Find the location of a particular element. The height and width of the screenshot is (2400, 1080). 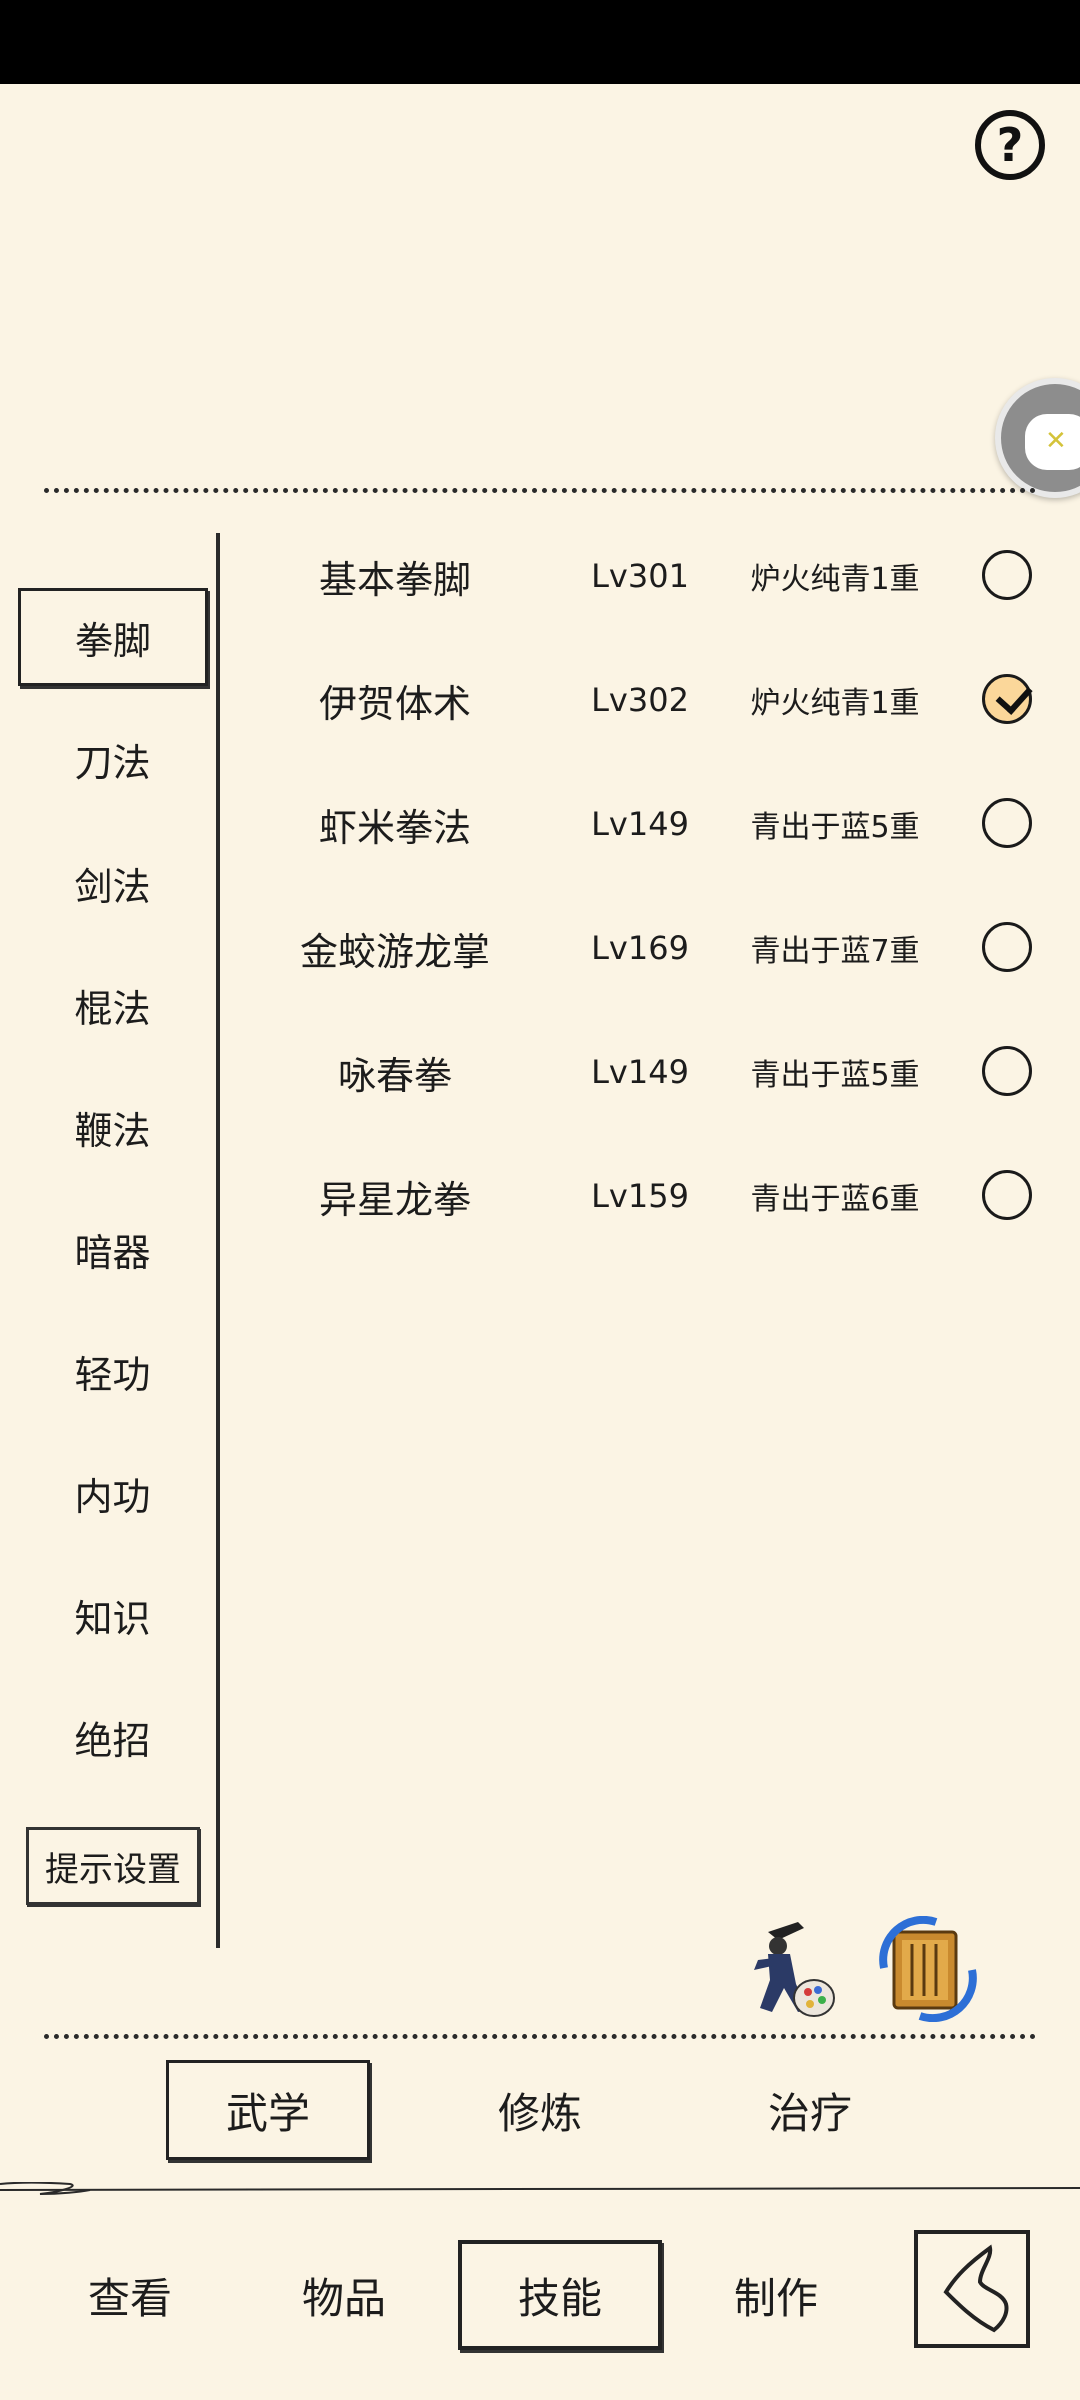

skill-level: Lv302 is located at coordinates (640, 700).